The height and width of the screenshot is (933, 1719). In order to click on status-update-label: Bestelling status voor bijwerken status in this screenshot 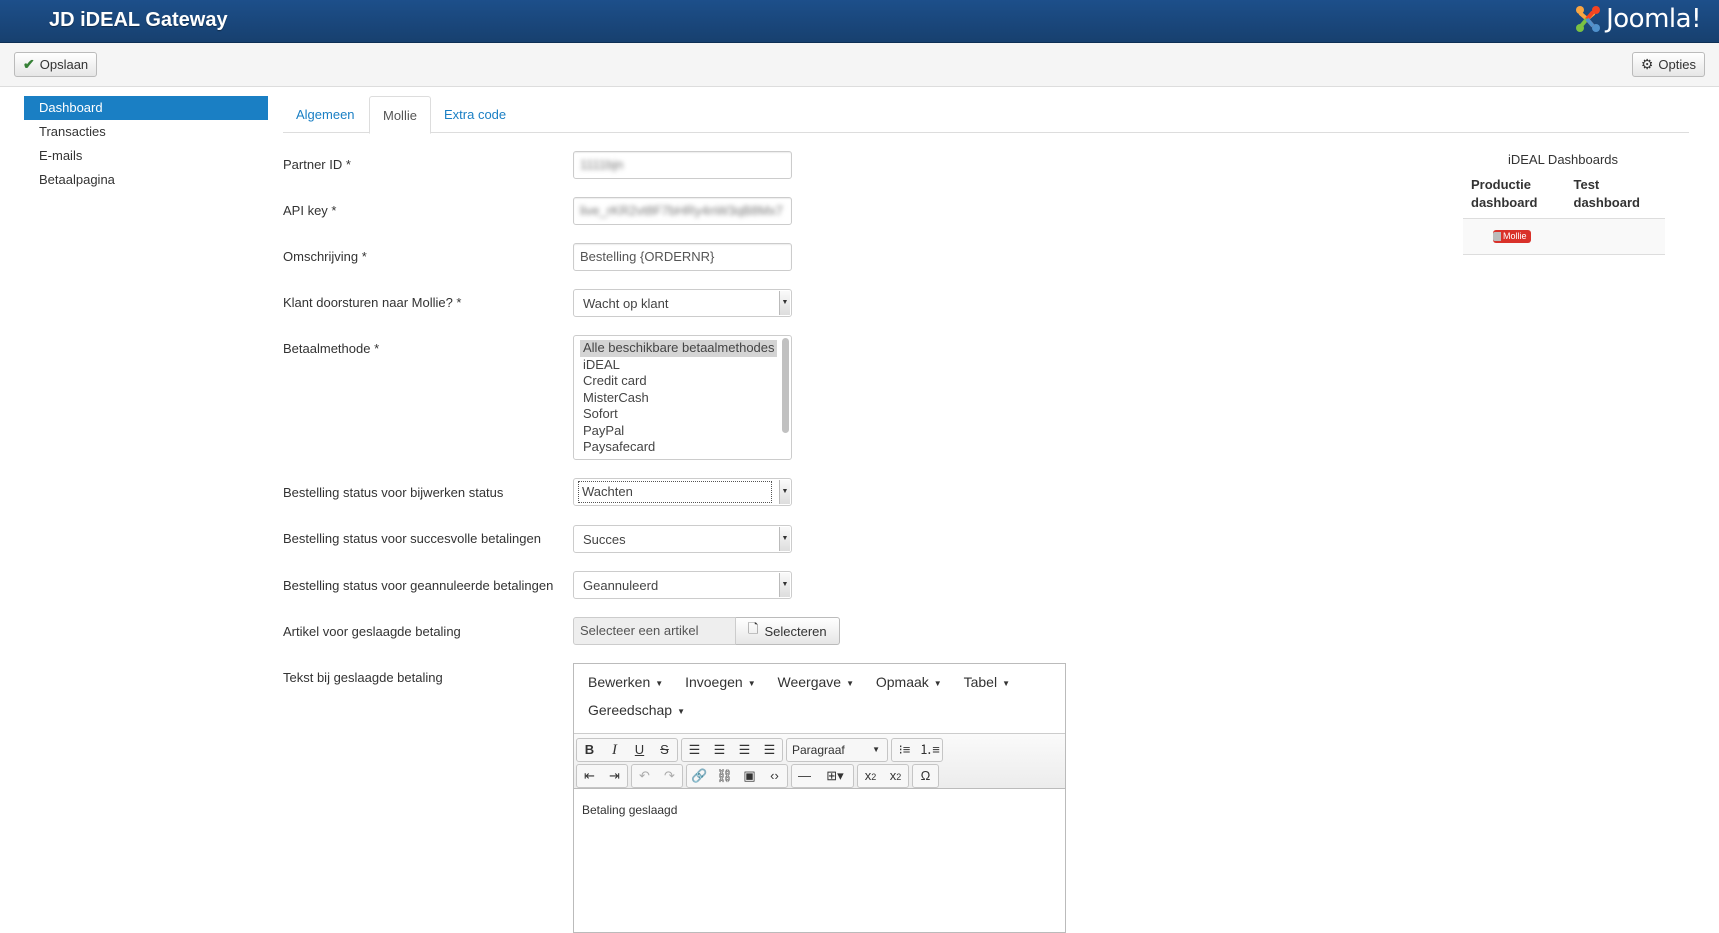, I will do `click(393, 492)`.